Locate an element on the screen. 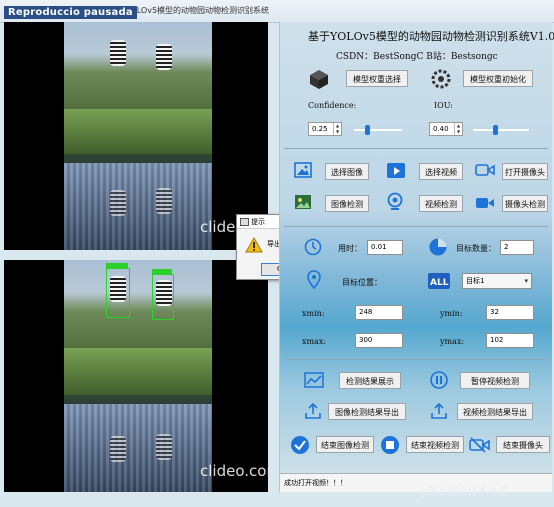 This screenshot has width=554, height=507. dialog-title: 提示 is located at coordinates (258, 222).